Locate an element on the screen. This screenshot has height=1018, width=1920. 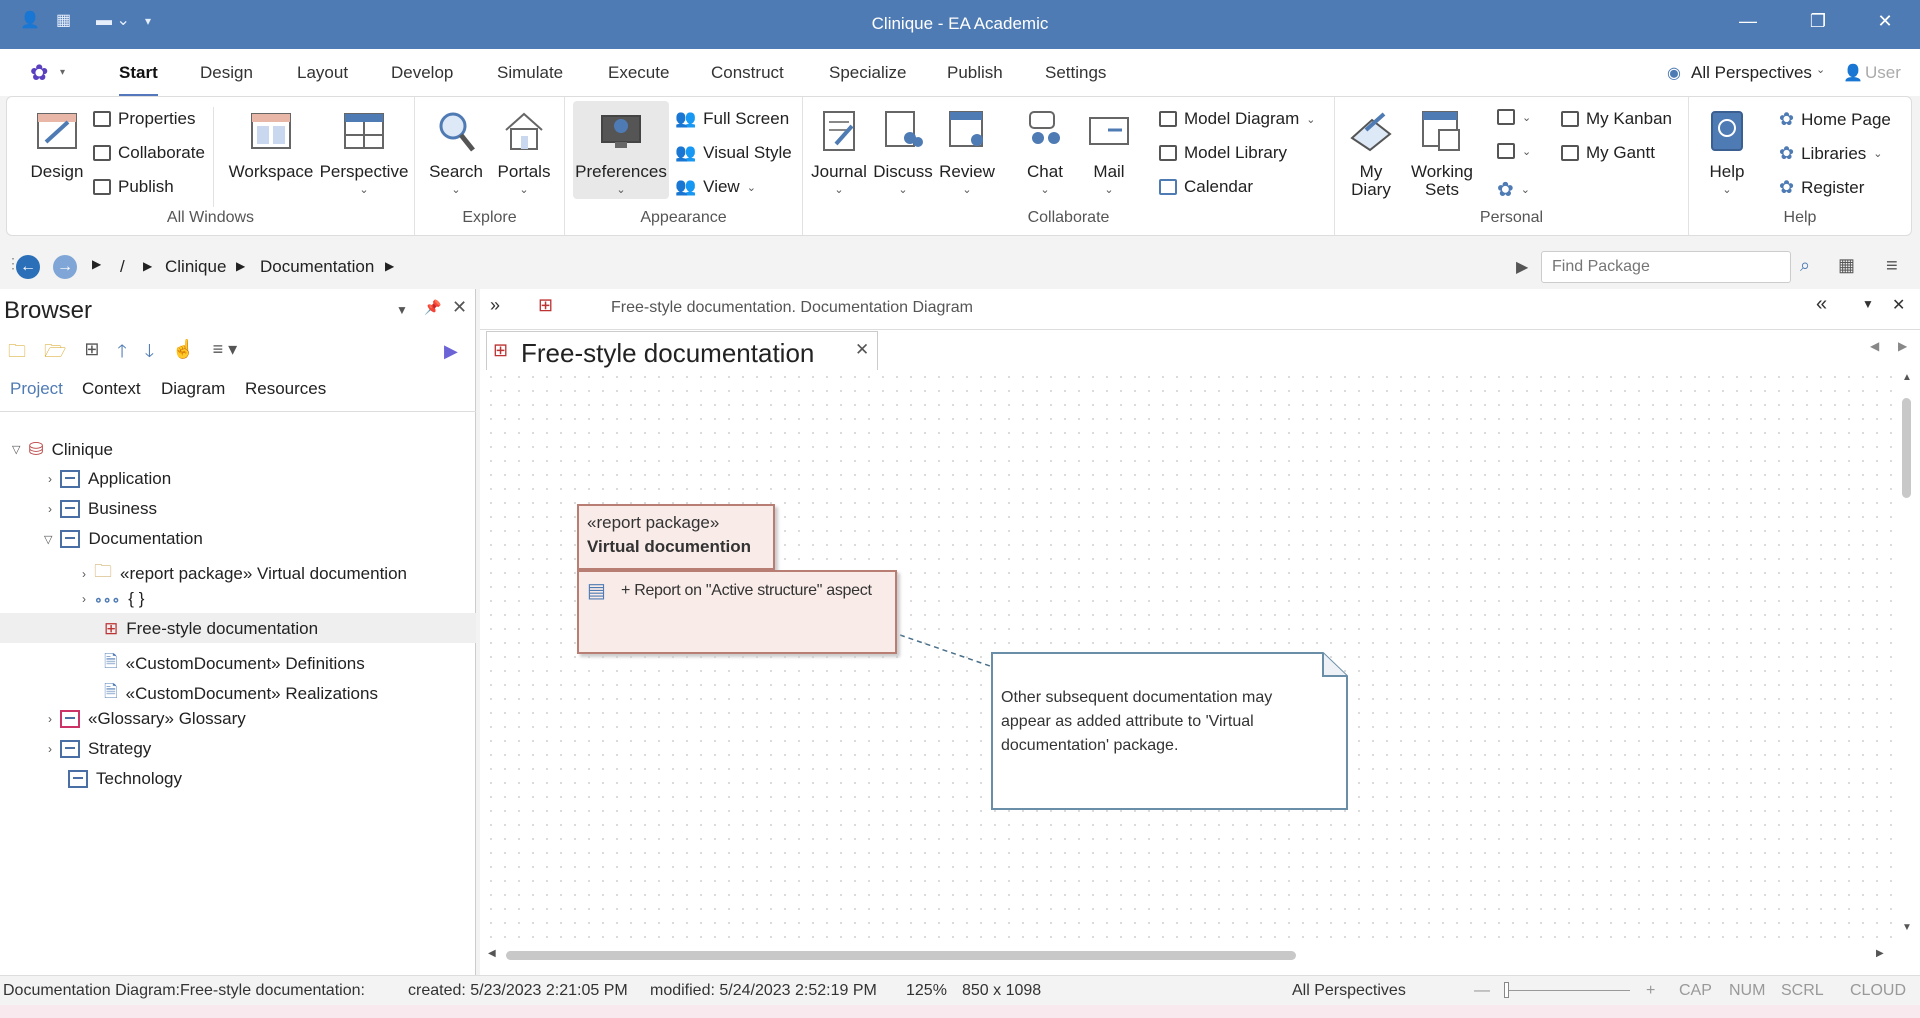
browser-tab-context: Context is located at coordinates (111, 389).